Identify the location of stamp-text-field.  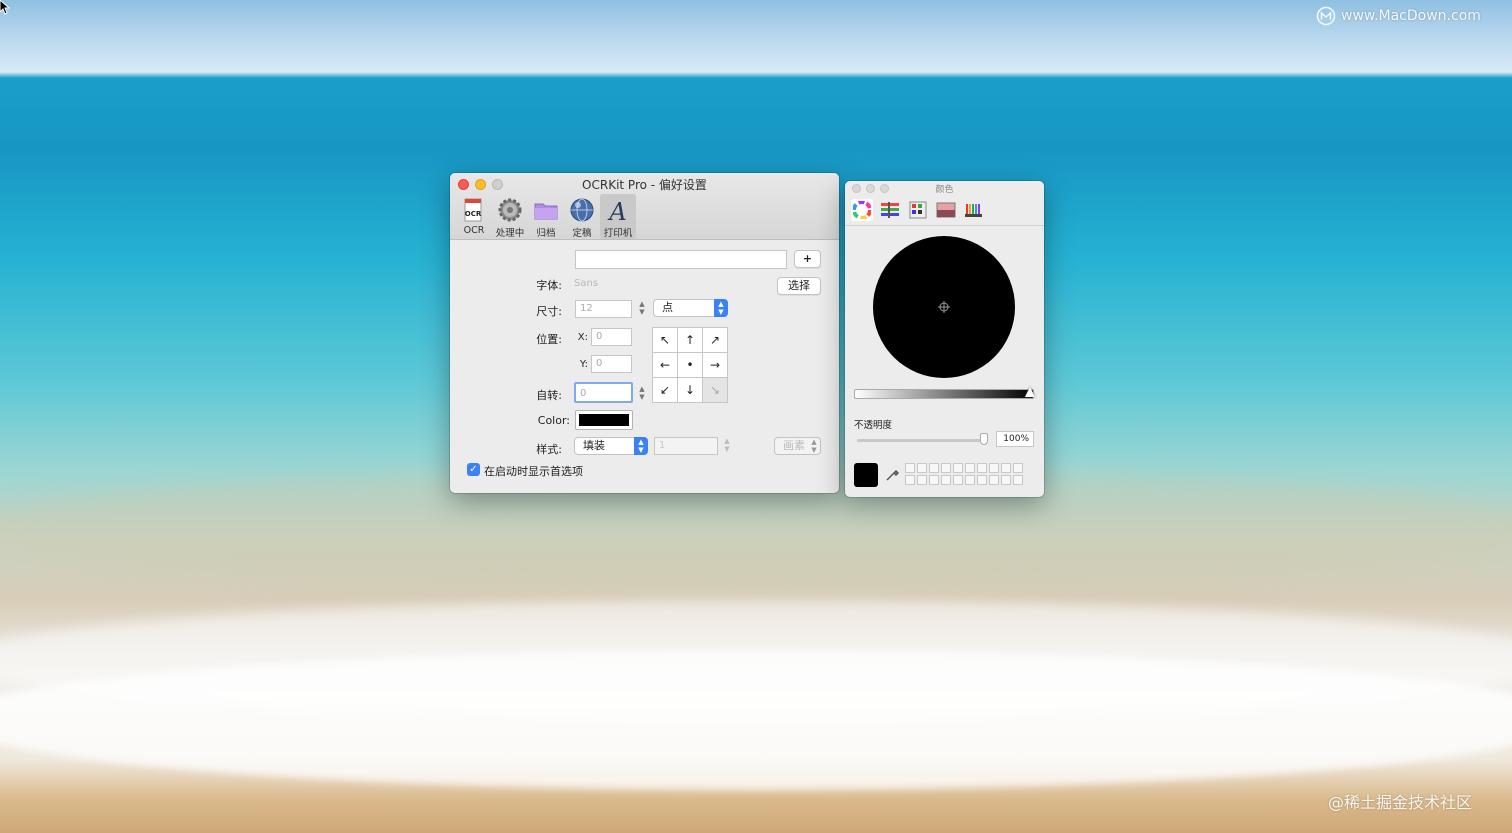
(681, 259).